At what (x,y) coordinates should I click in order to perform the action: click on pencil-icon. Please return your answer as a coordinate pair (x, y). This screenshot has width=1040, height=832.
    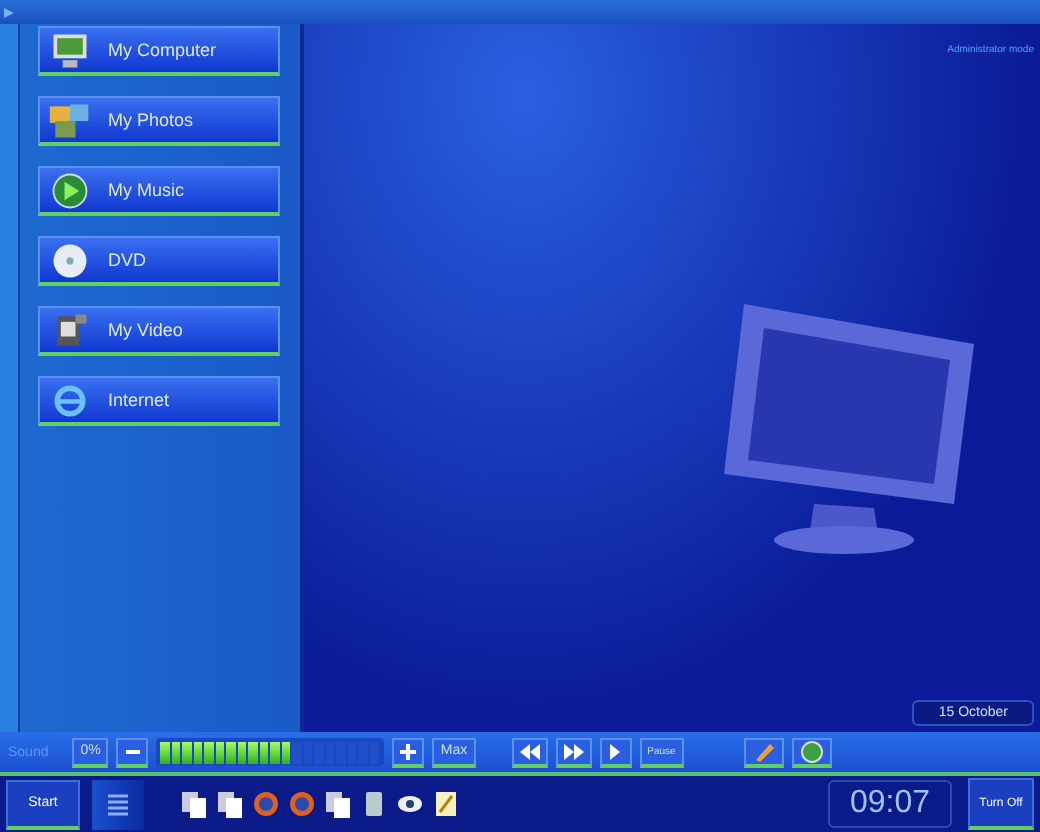
    Looking at the image, I should click on (763, 752).